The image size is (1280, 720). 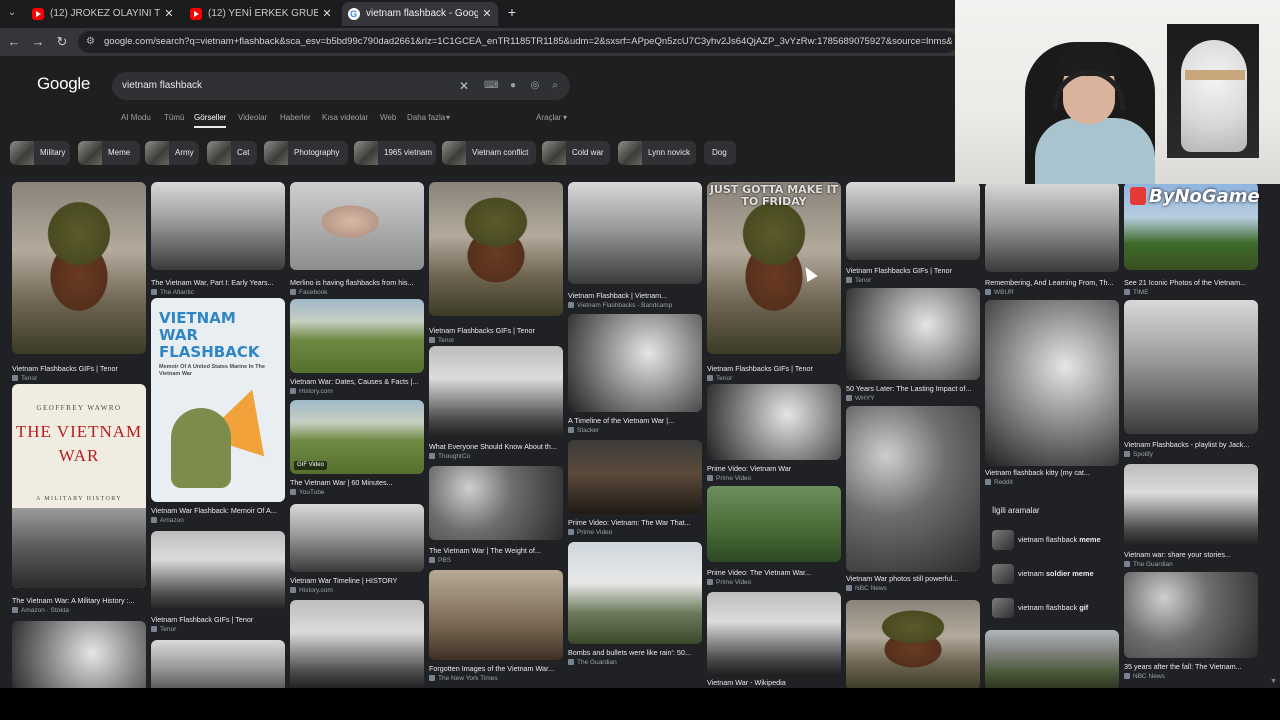 What do you see at coordinates (40, 153) in the screenshot?
I see `chip-military: Military` at bounding box center [40, 153].